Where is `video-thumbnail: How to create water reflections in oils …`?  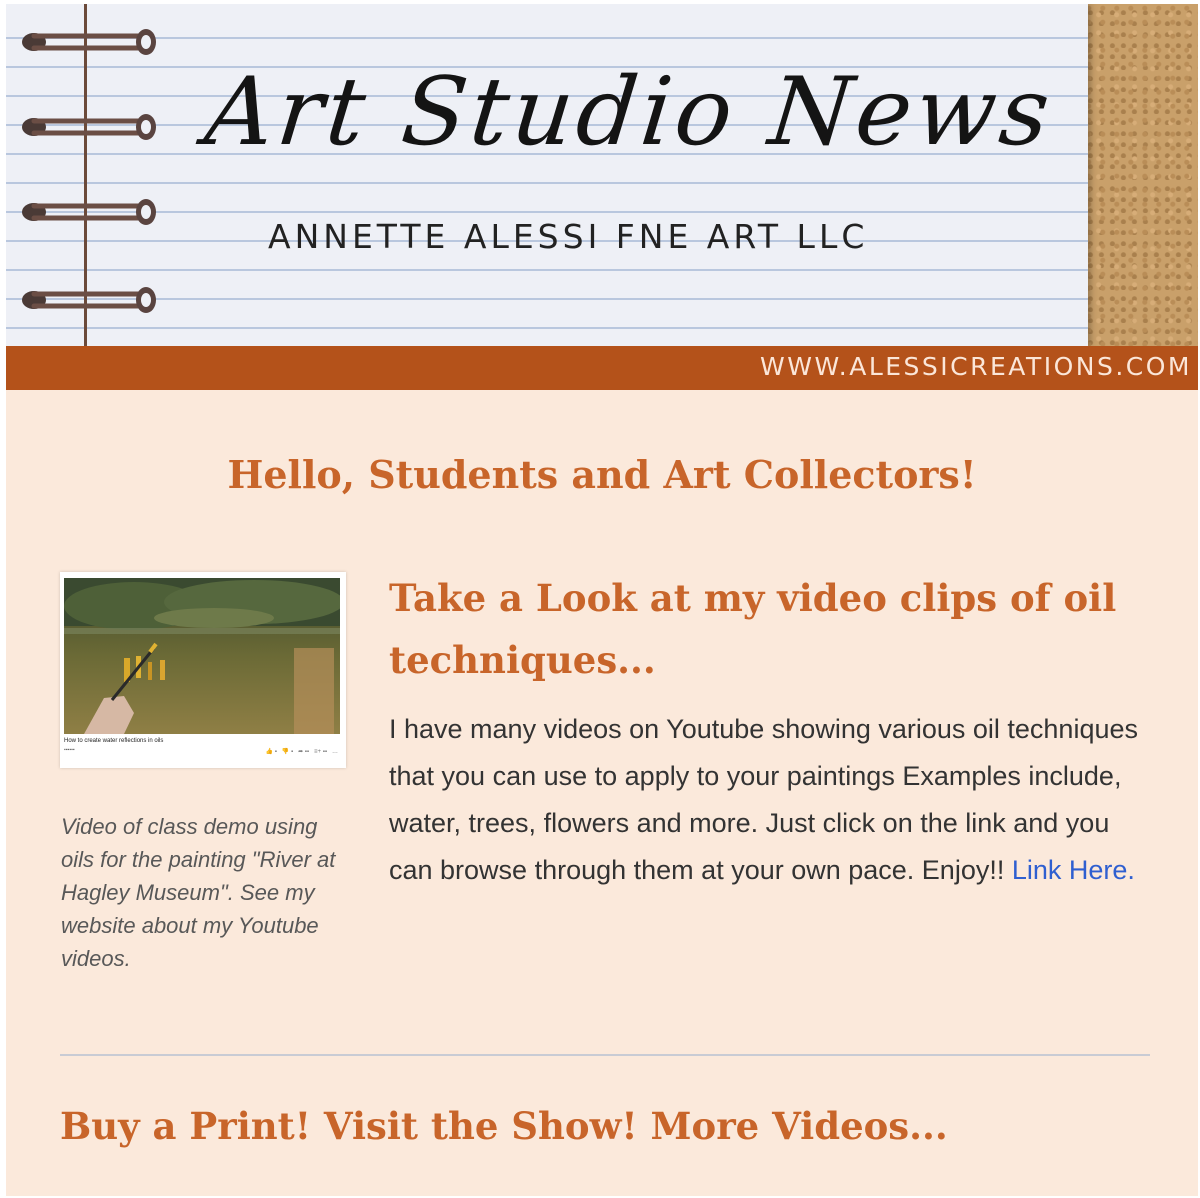
video-thumbnail: How to create water reflections in oils … is located at coordinates (203, 670).